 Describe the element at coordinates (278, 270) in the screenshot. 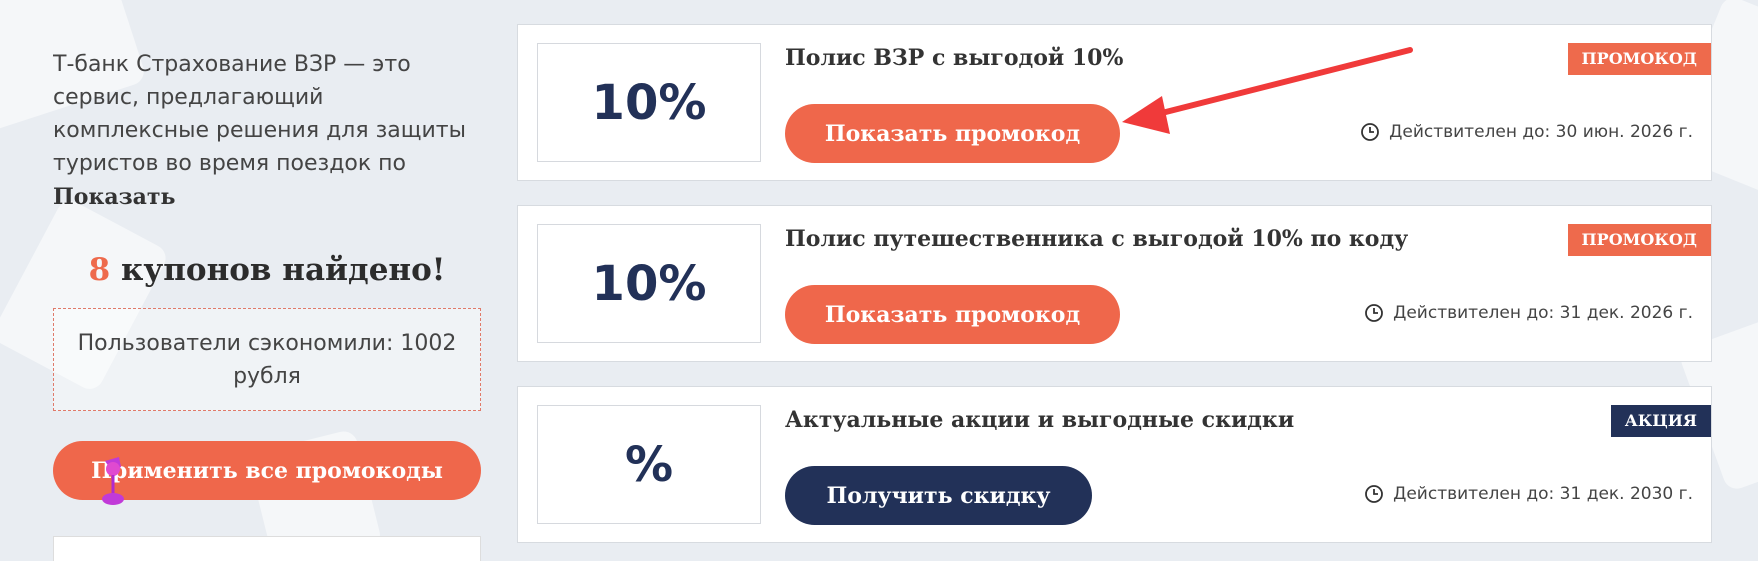

I see `coupons-found-text: купонов найдено!` at that location.